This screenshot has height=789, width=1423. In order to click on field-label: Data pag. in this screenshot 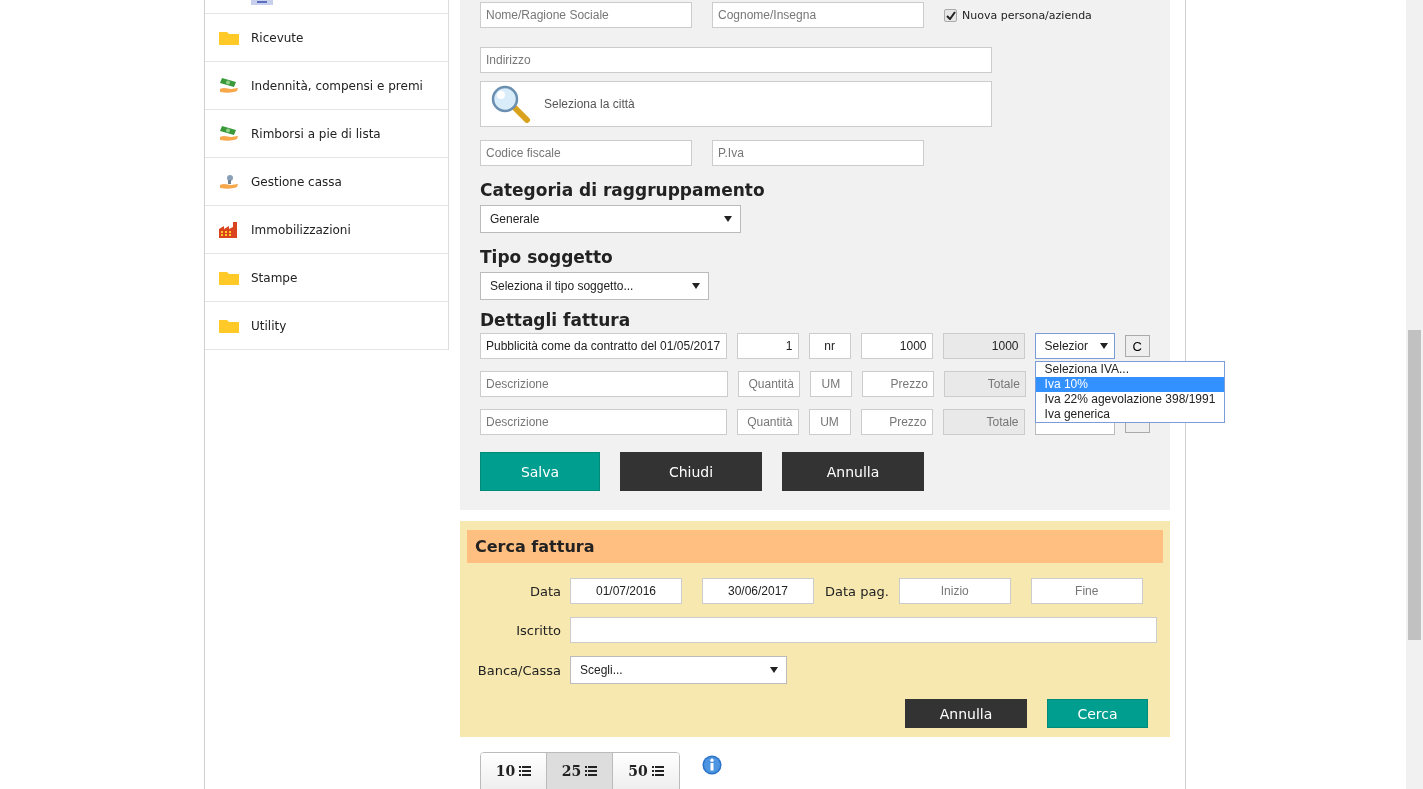, I will do `click(857, 591)`.